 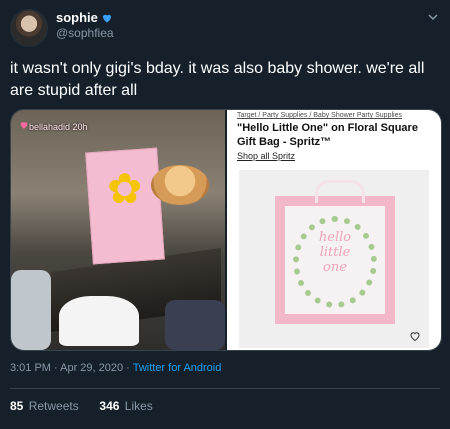 I want to click on avatar, so click(x=29, y=28).